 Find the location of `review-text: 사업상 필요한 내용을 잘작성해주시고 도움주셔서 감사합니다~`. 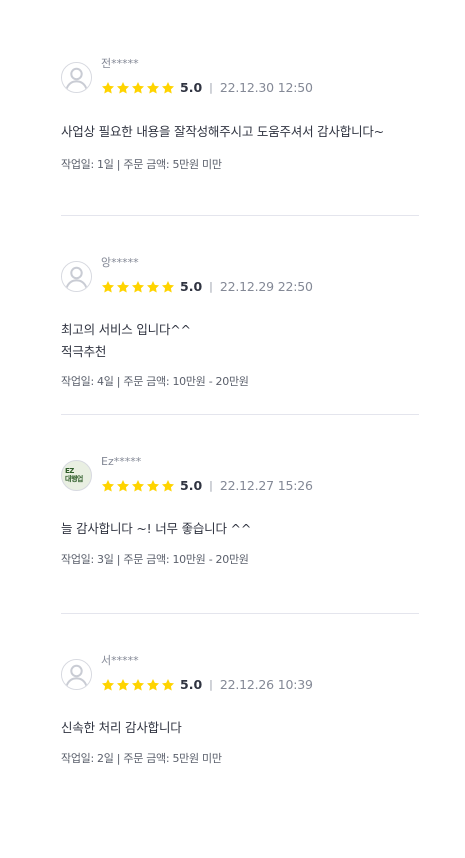

review-text: 사업상 필요한 내용을 잘작성해주시고 도움주셔서 감사합니다~ is located at coordinates (222, 131).